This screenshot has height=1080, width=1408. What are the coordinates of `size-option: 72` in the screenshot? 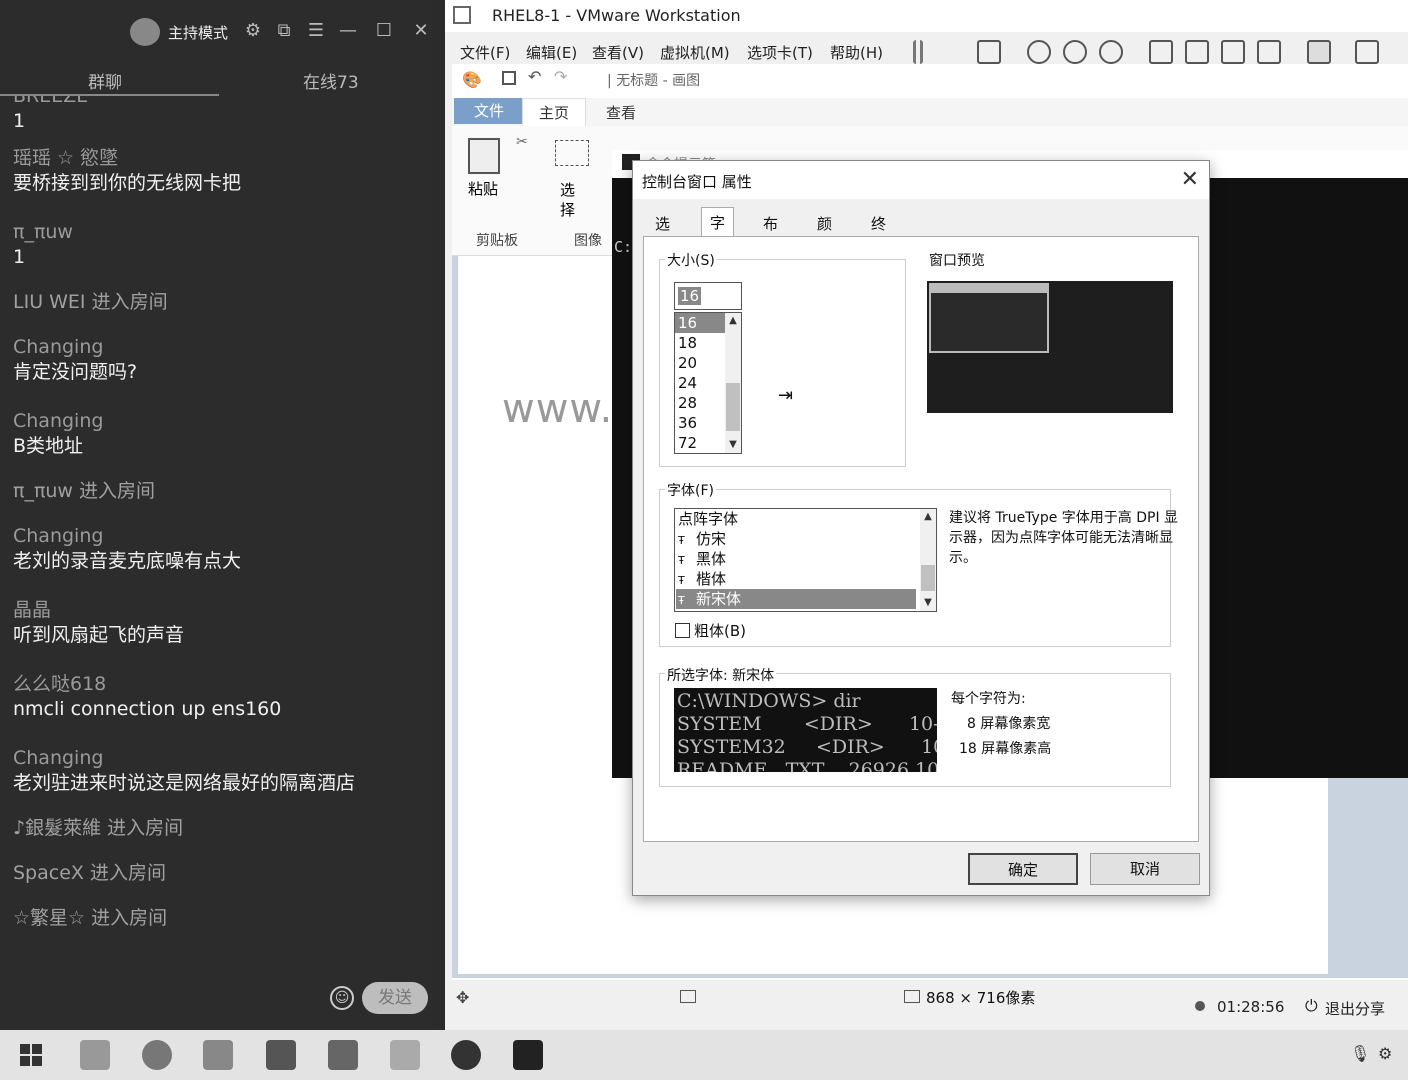 It's located at (700, 443).